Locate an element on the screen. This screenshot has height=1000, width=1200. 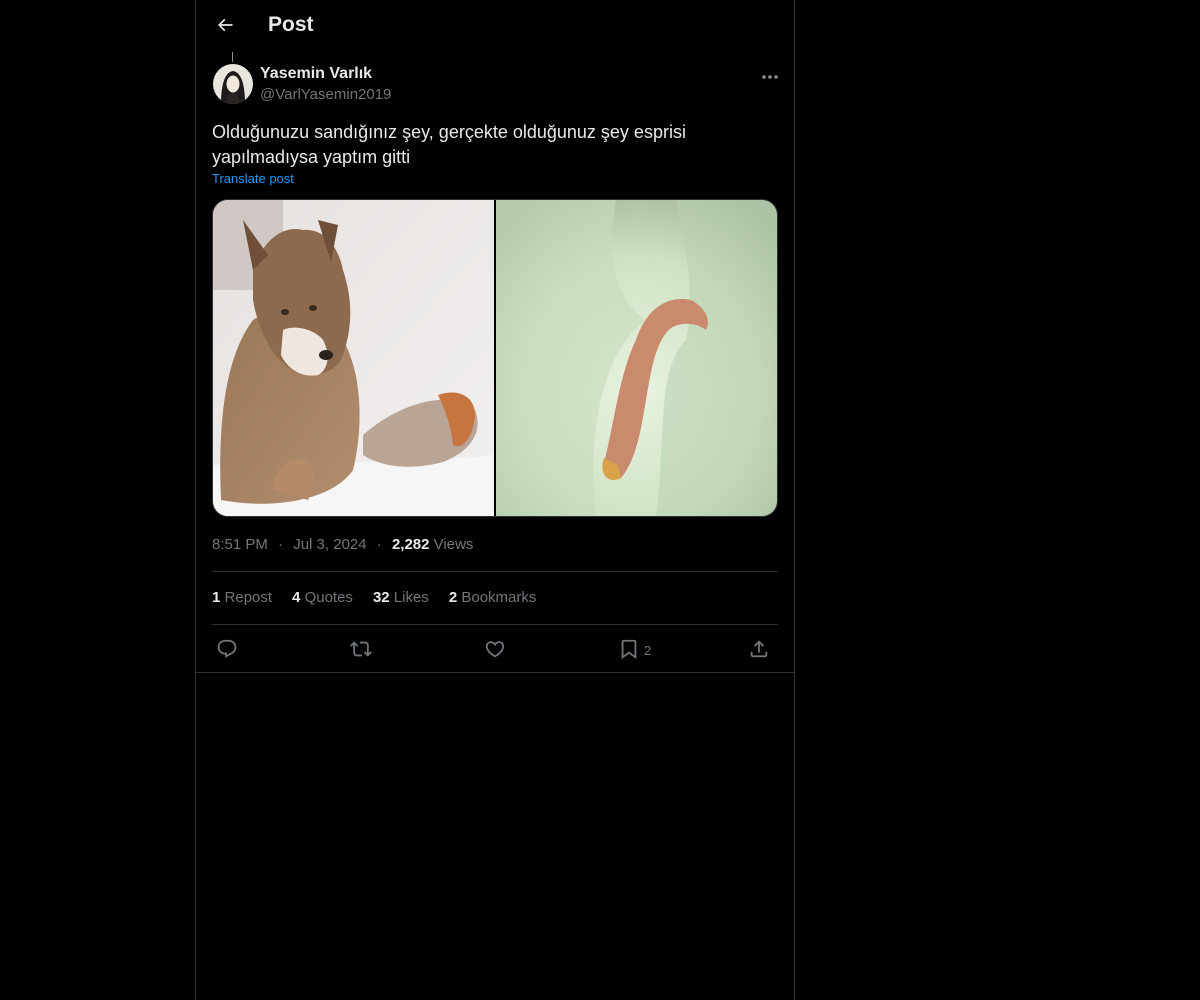
arrow-left-icon is located at coordinates (225, 27).